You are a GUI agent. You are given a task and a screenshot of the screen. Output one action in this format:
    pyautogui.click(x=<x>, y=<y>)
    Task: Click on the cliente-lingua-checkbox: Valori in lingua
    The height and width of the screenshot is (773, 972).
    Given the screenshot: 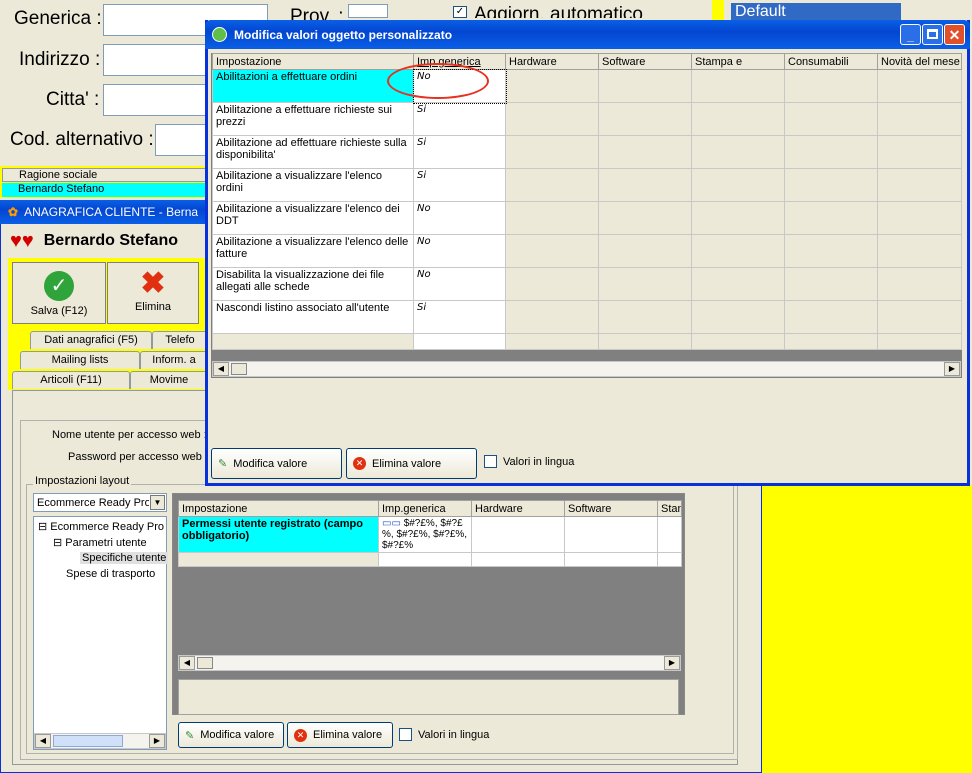 What is the action you would take?
    pyautogui.click(x=444, y=734)
    